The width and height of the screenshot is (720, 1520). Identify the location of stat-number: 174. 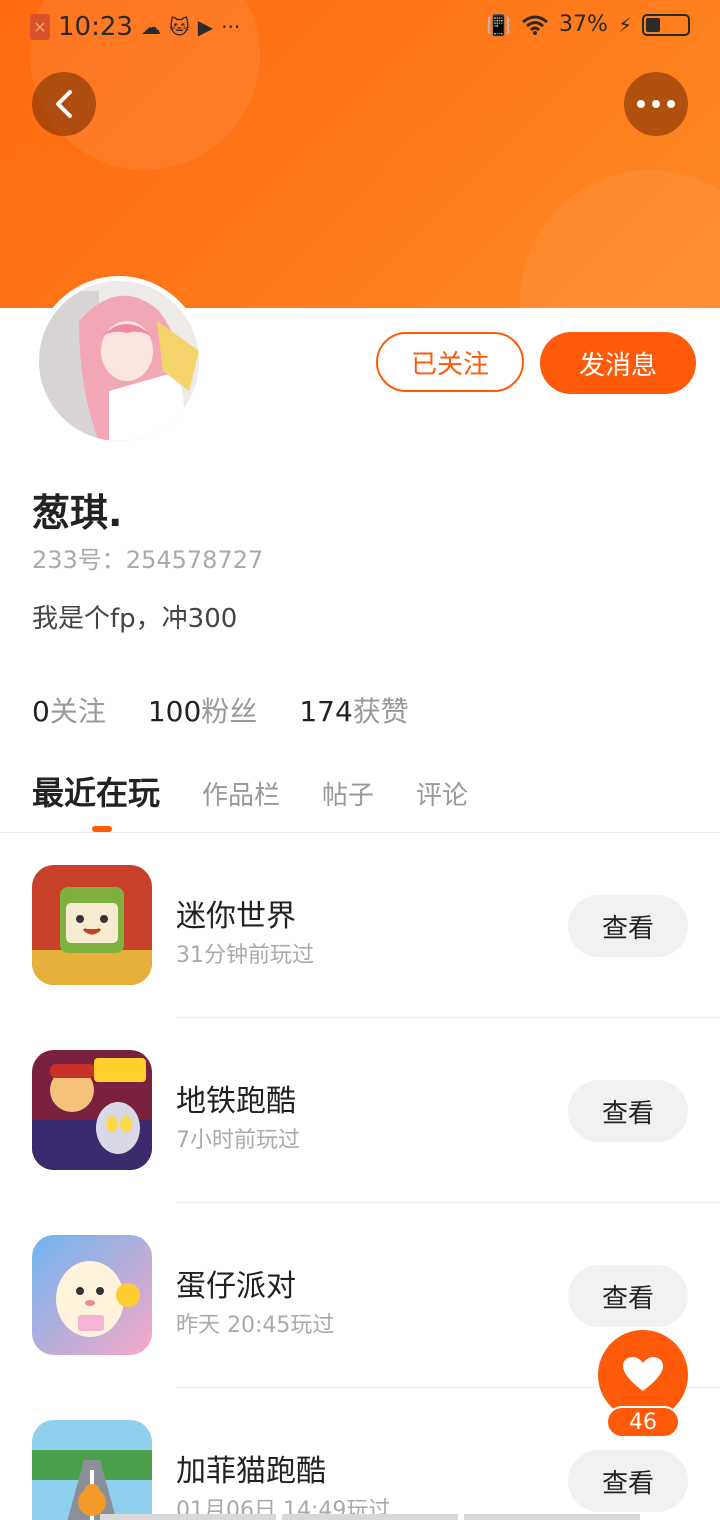
(326, 711).